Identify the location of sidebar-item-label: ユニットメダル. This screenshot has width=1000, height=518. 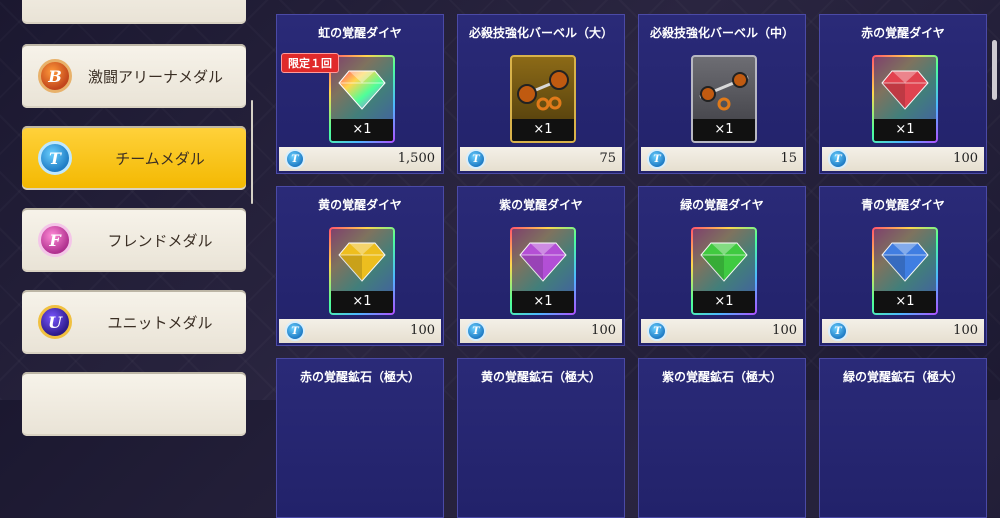
(160, 322).